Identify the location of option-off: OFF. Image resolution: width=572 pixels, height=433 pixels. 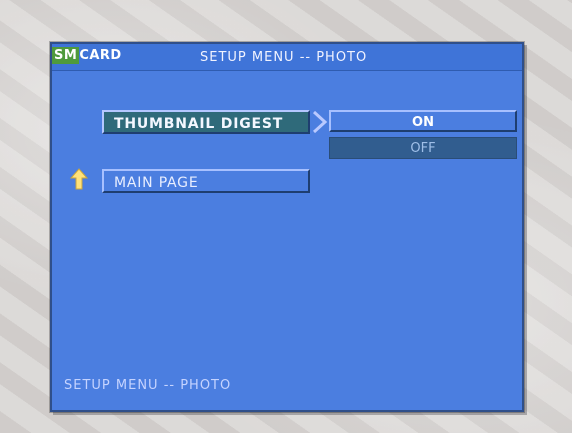
(423, 148).